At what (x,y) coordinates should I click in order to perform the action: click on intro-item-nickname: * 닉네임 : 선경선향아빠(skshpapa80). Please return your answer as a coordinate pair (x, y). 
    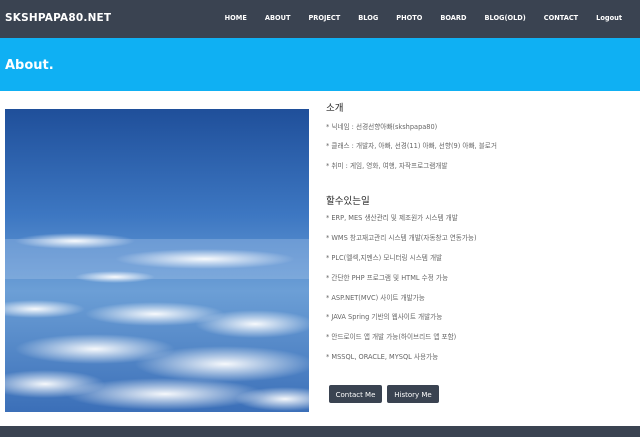
    Looking at the image, I should click on (382, 127).